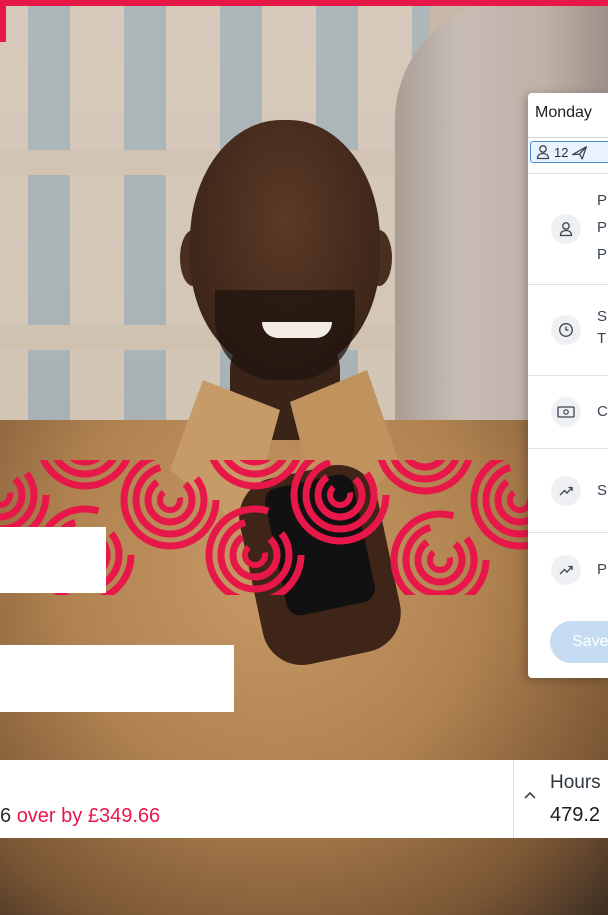  What do you see at coordinates (530, 795) in the screenshot?
I see `chevron-up-icon` at bounding box center [530, 795].